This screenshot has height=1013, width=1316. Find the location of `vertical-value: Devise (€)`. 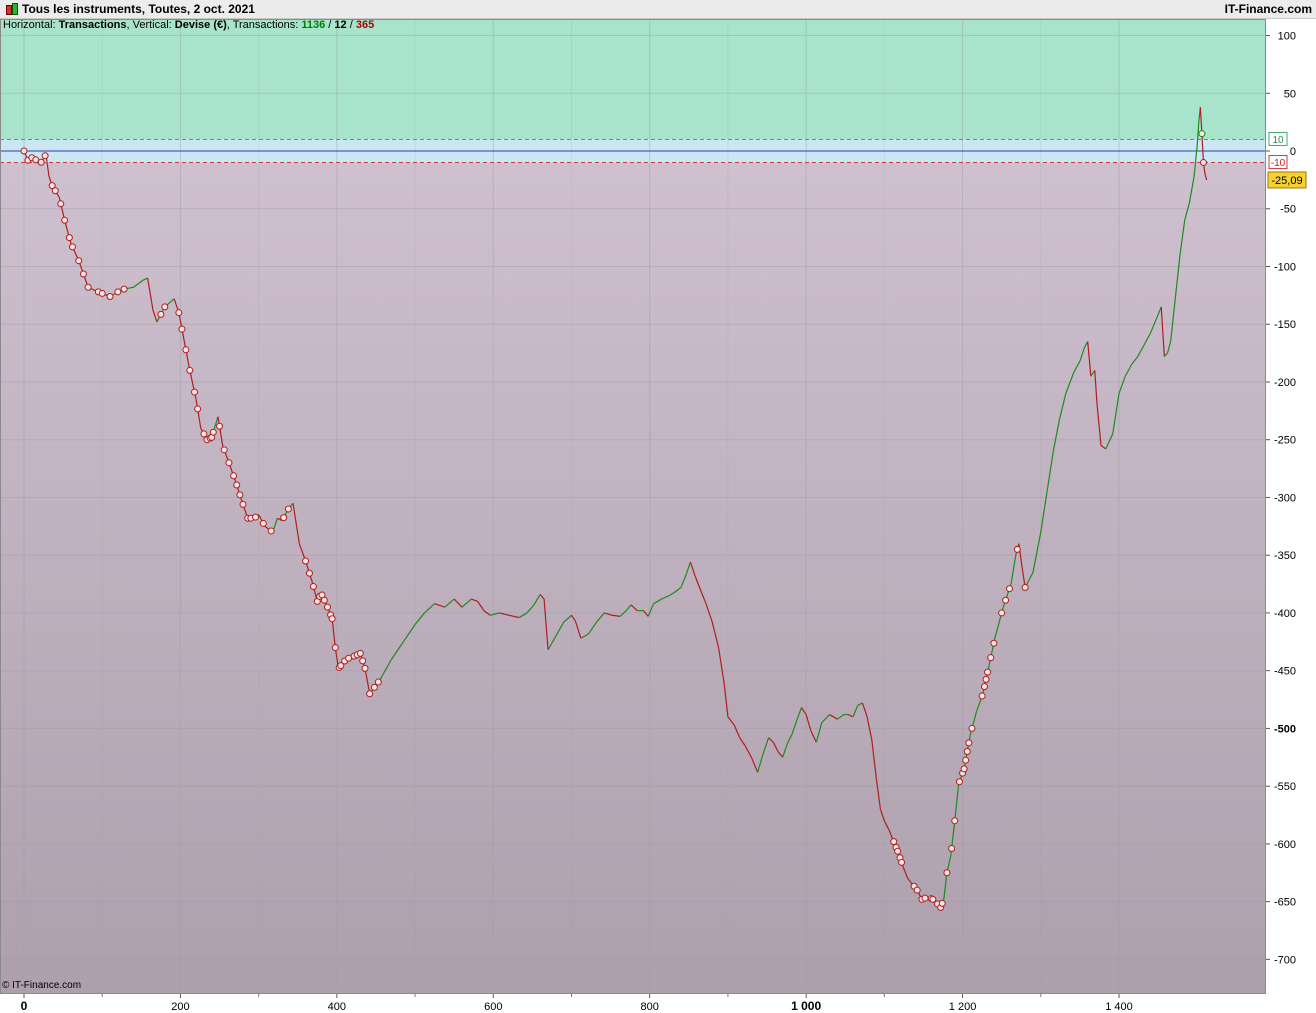

vertical-value: Devise (€) is located at coordinates (200, 25).